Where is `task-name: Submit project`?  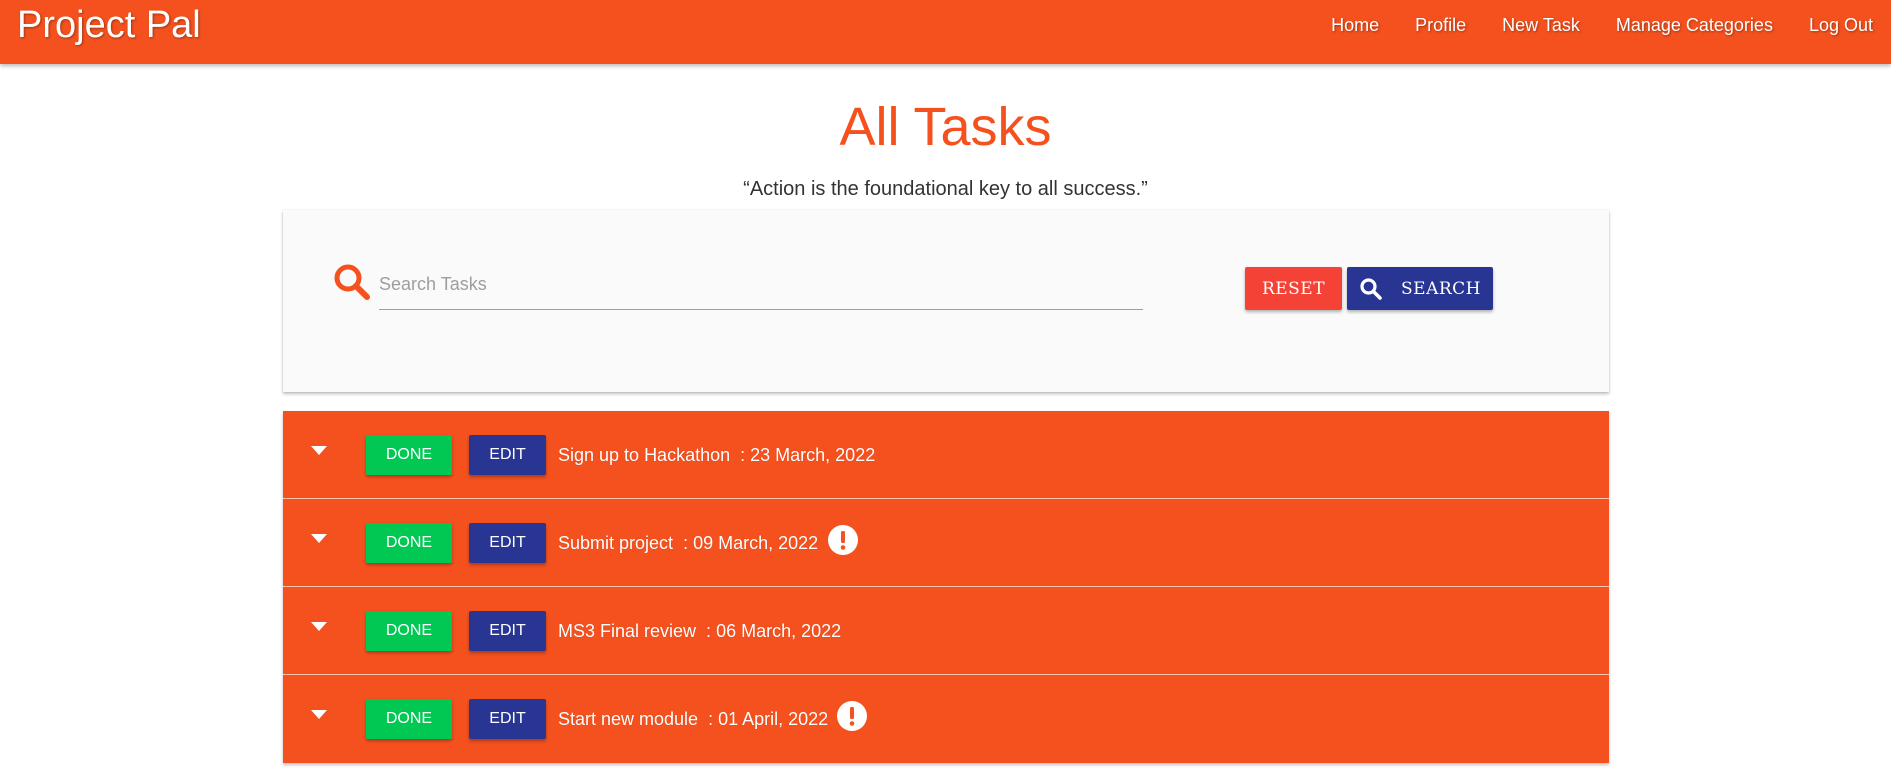
task-name: Submit project is located at coordinates (616, 543).